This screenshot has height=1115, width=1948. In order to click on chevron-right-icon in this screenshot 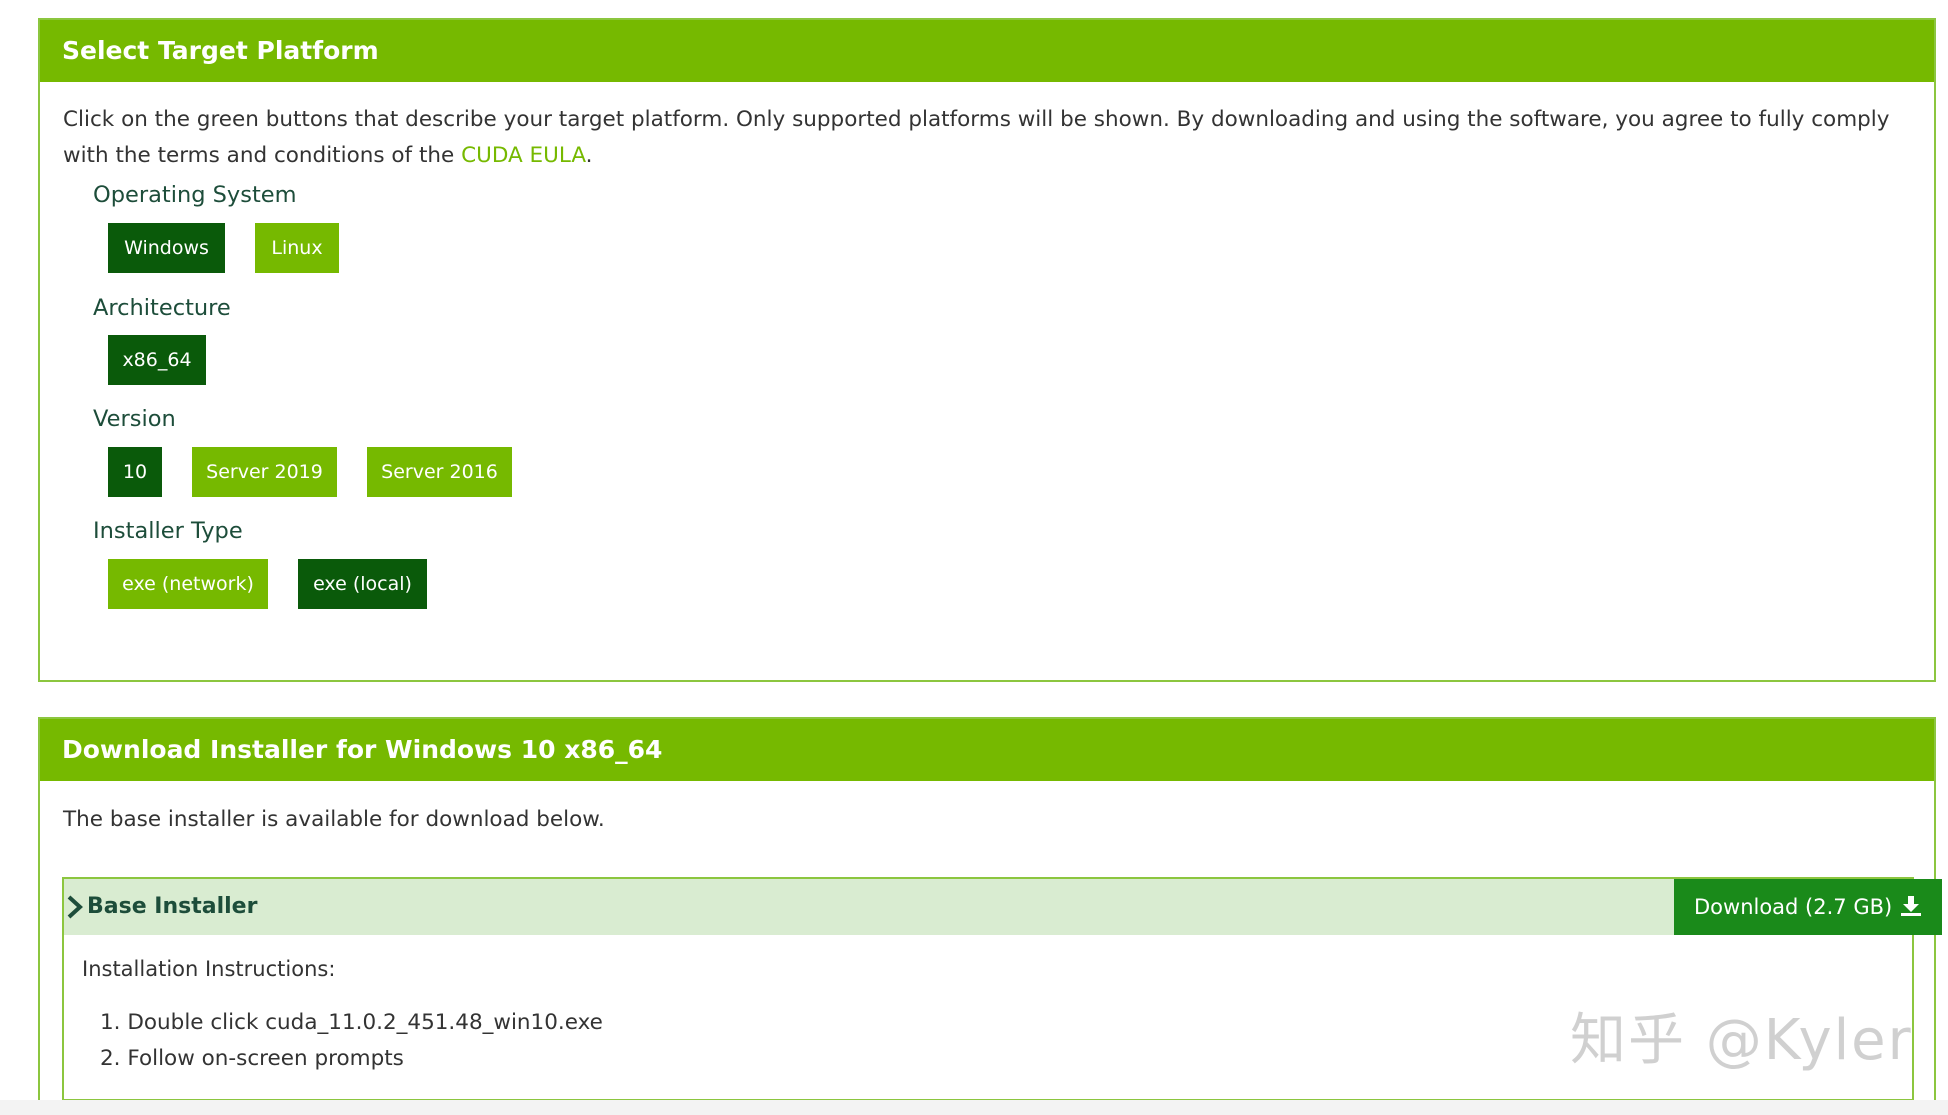, I will do `click(75, 907)`.